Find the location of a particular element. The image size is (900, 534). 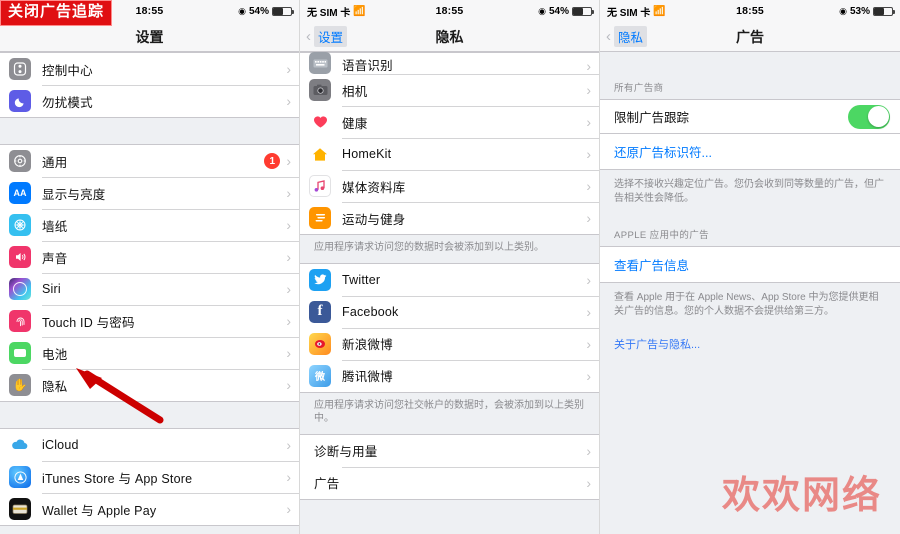

row-label: iCloud is located at coordinates (60, 445).